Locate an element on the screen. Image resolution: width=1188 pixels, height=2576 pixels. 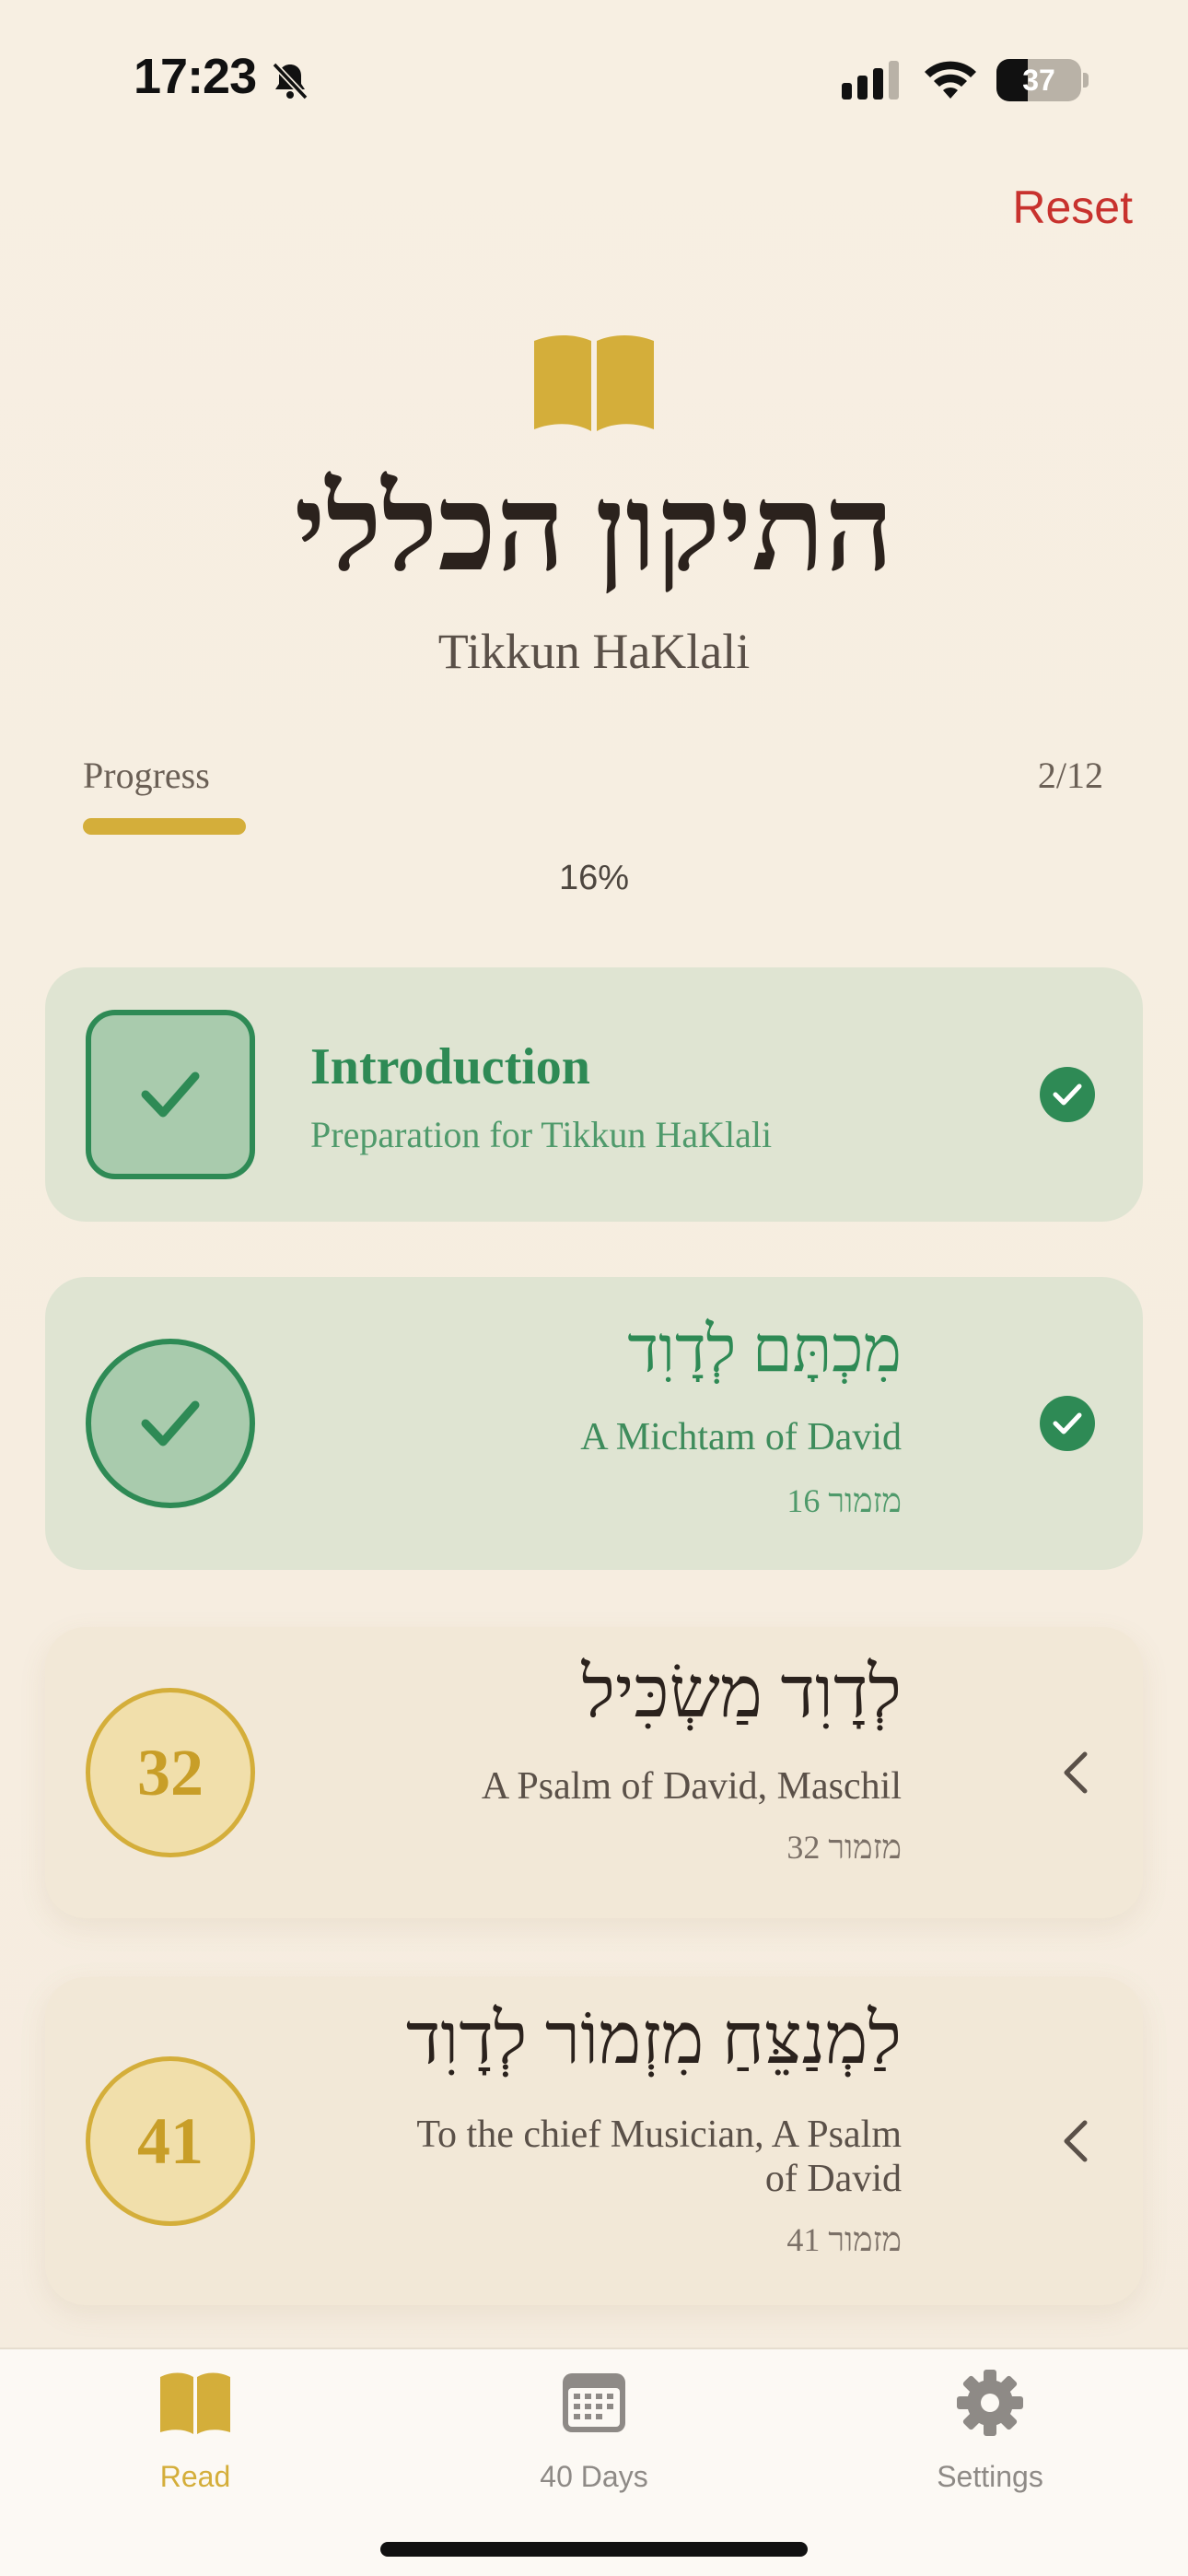
progress-label: Progress is located at coordinates (146, 775).